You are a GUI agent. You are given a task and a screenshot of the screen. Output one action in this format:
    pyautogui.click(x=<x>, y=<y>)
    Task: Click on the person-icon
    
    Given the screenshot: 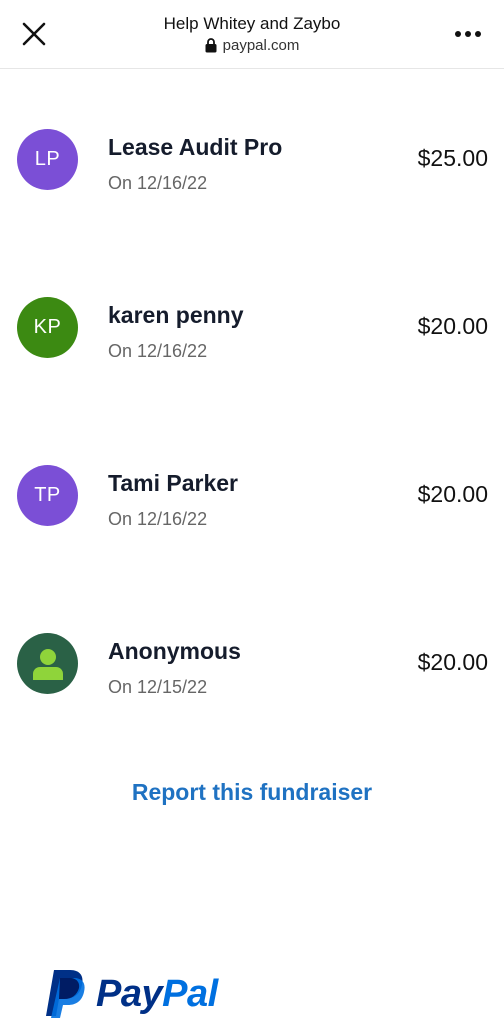 What is the action you would take?
    pyautogui.click(x=47, y=664)
    